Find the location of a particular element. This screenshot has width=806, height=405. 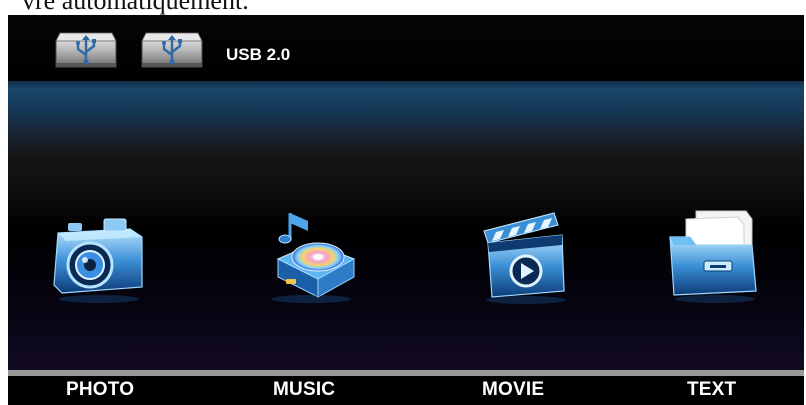

music-disc-icon is located at coordinates (313, 258).